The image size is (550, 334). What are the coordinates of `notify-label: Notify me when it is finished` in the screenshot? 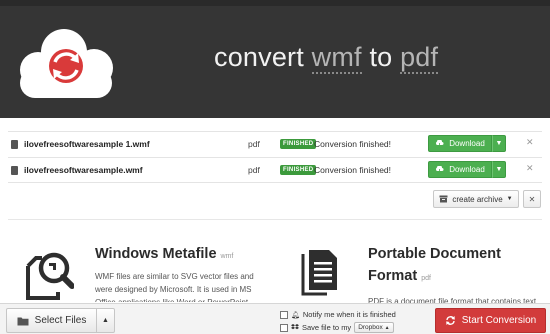 It's located at (349, 314).